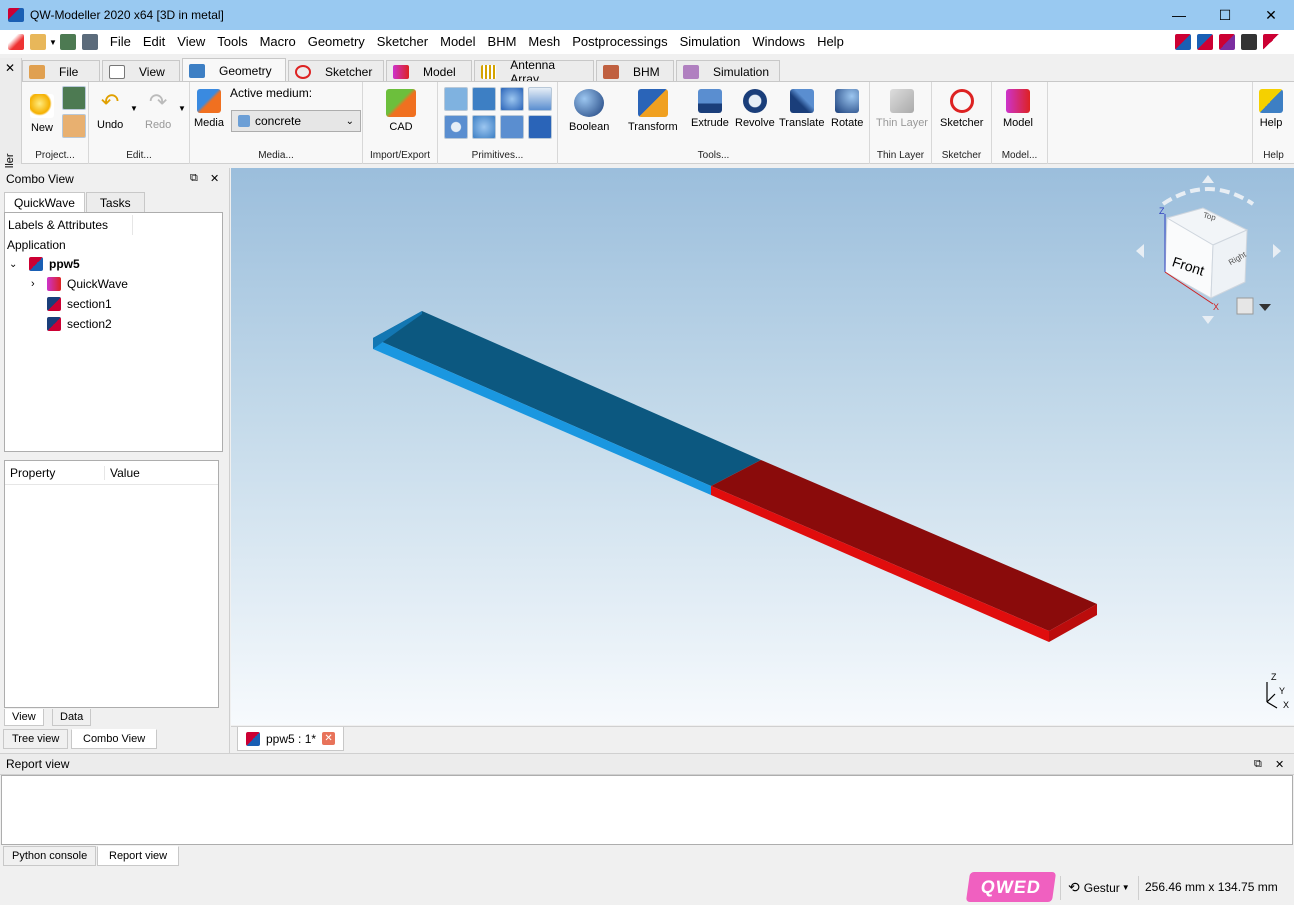  I want to click on tab-sketcher: Sketcher, so click(336, 71).